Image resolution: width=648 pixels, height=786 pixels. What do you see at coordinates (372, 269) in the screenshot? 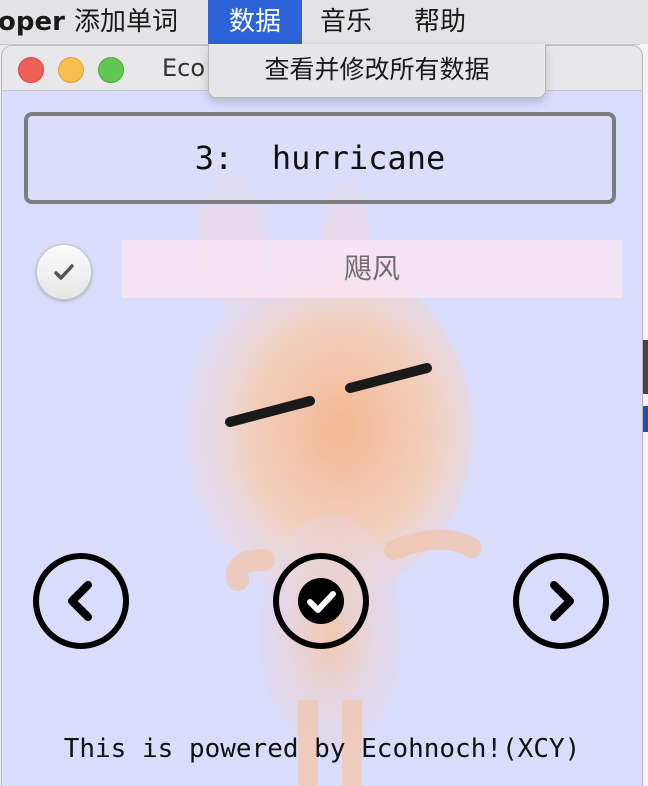
I see `word-meaning: 飓风` at bounding box center [372, 269].